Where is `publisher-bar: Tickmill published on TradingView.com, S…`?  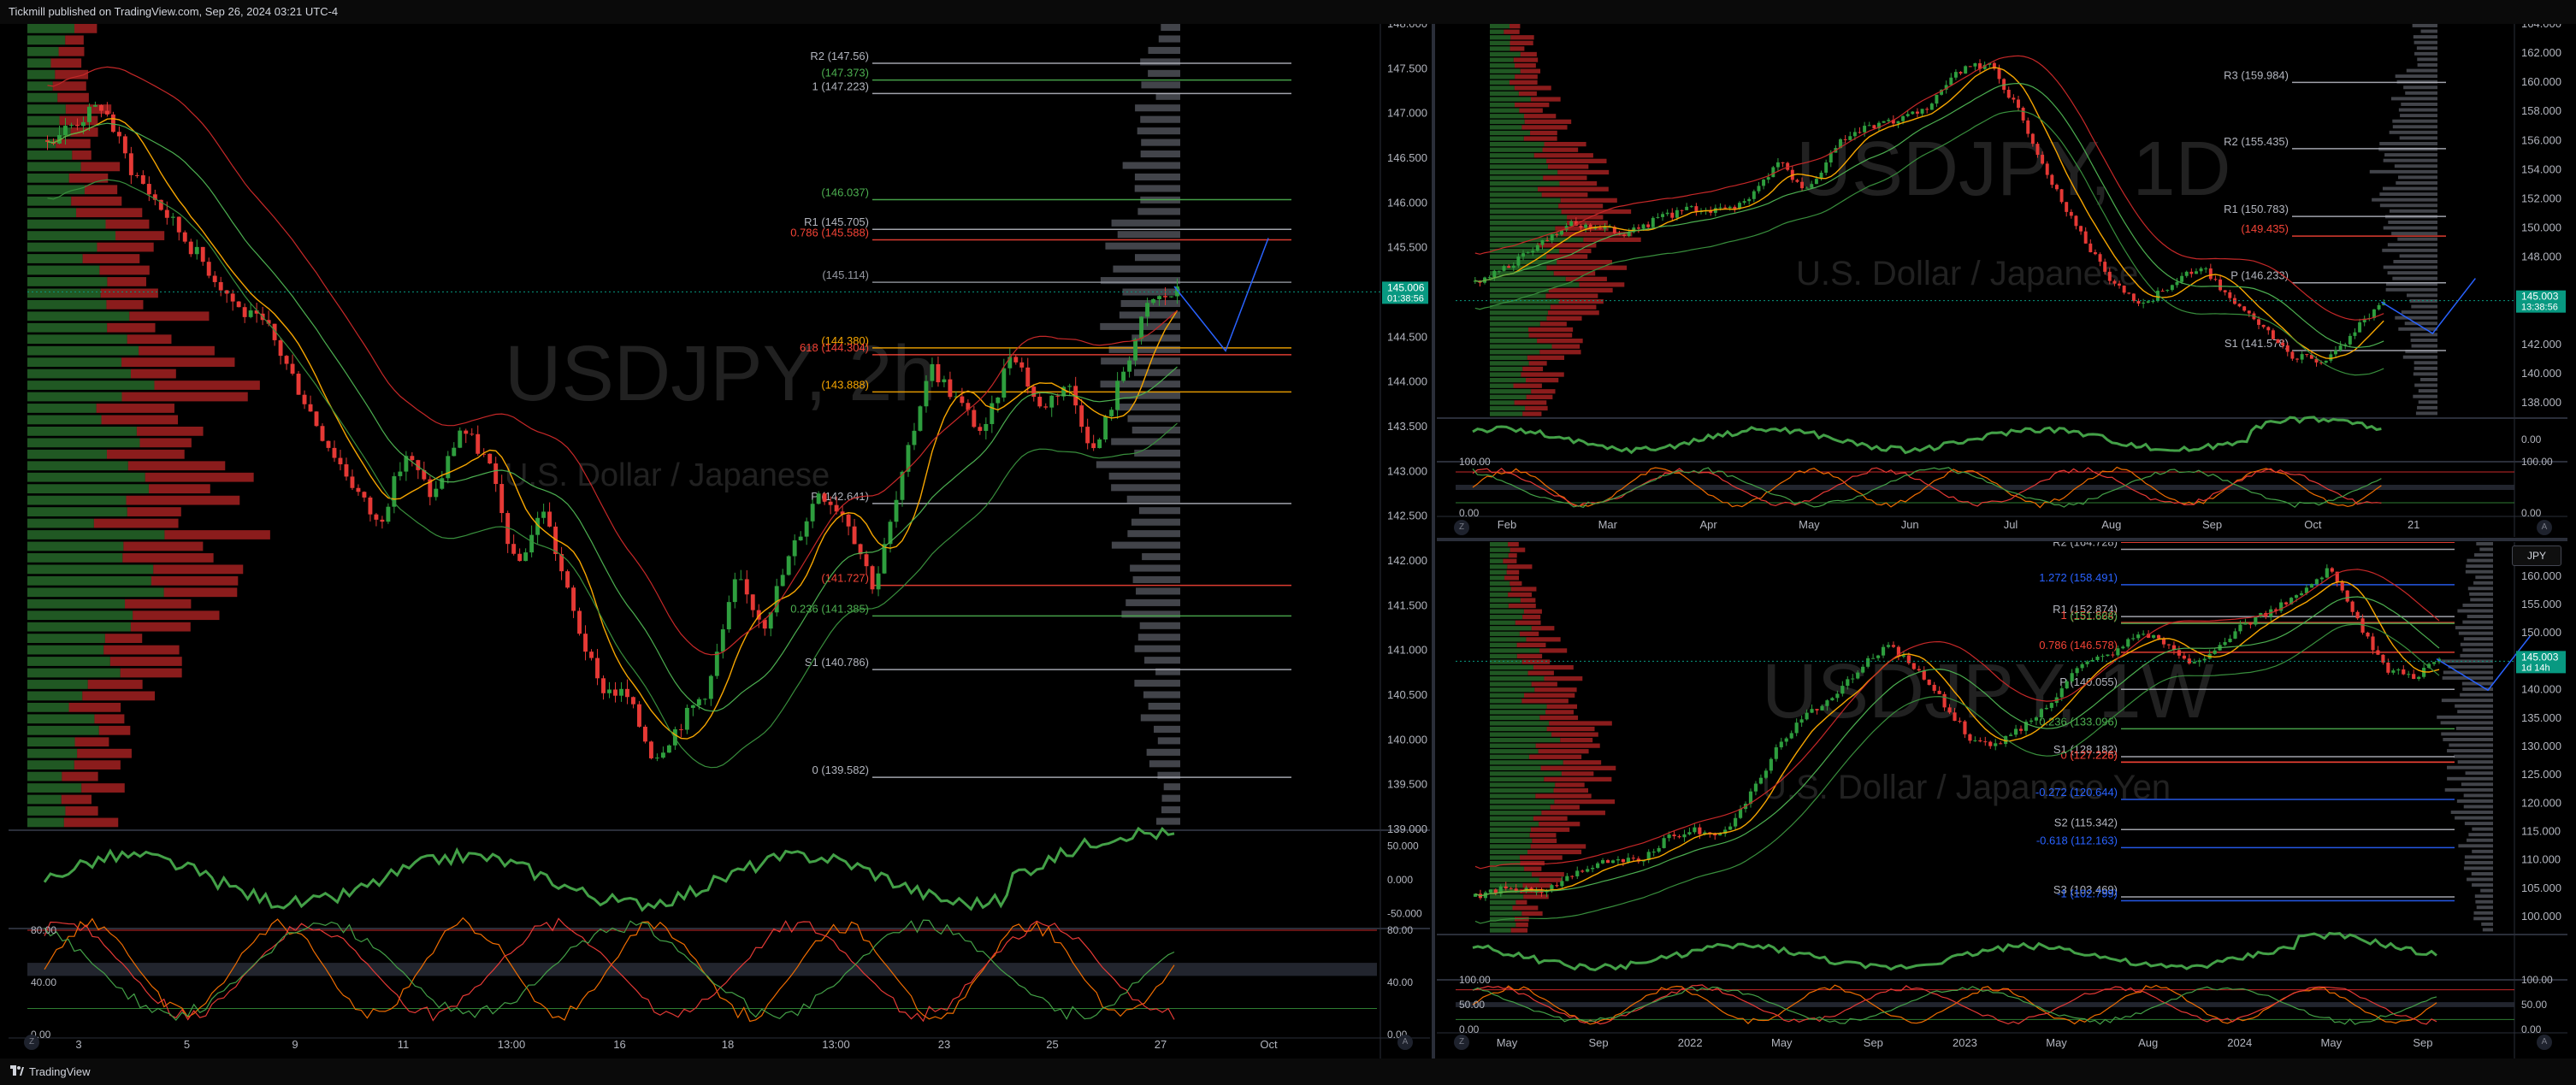
publisher-bar: Tickmill published on TradingView.com, S… is located at coordinates (1288, 12).